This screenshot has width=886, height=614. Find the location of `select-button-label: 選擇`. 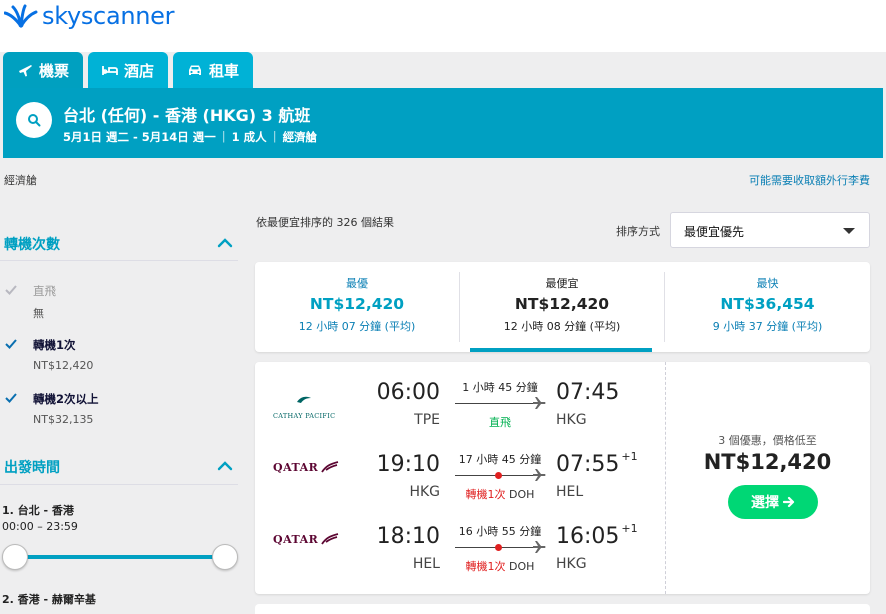

select-button-label: 選擇 is located at coordinates (765, 503).